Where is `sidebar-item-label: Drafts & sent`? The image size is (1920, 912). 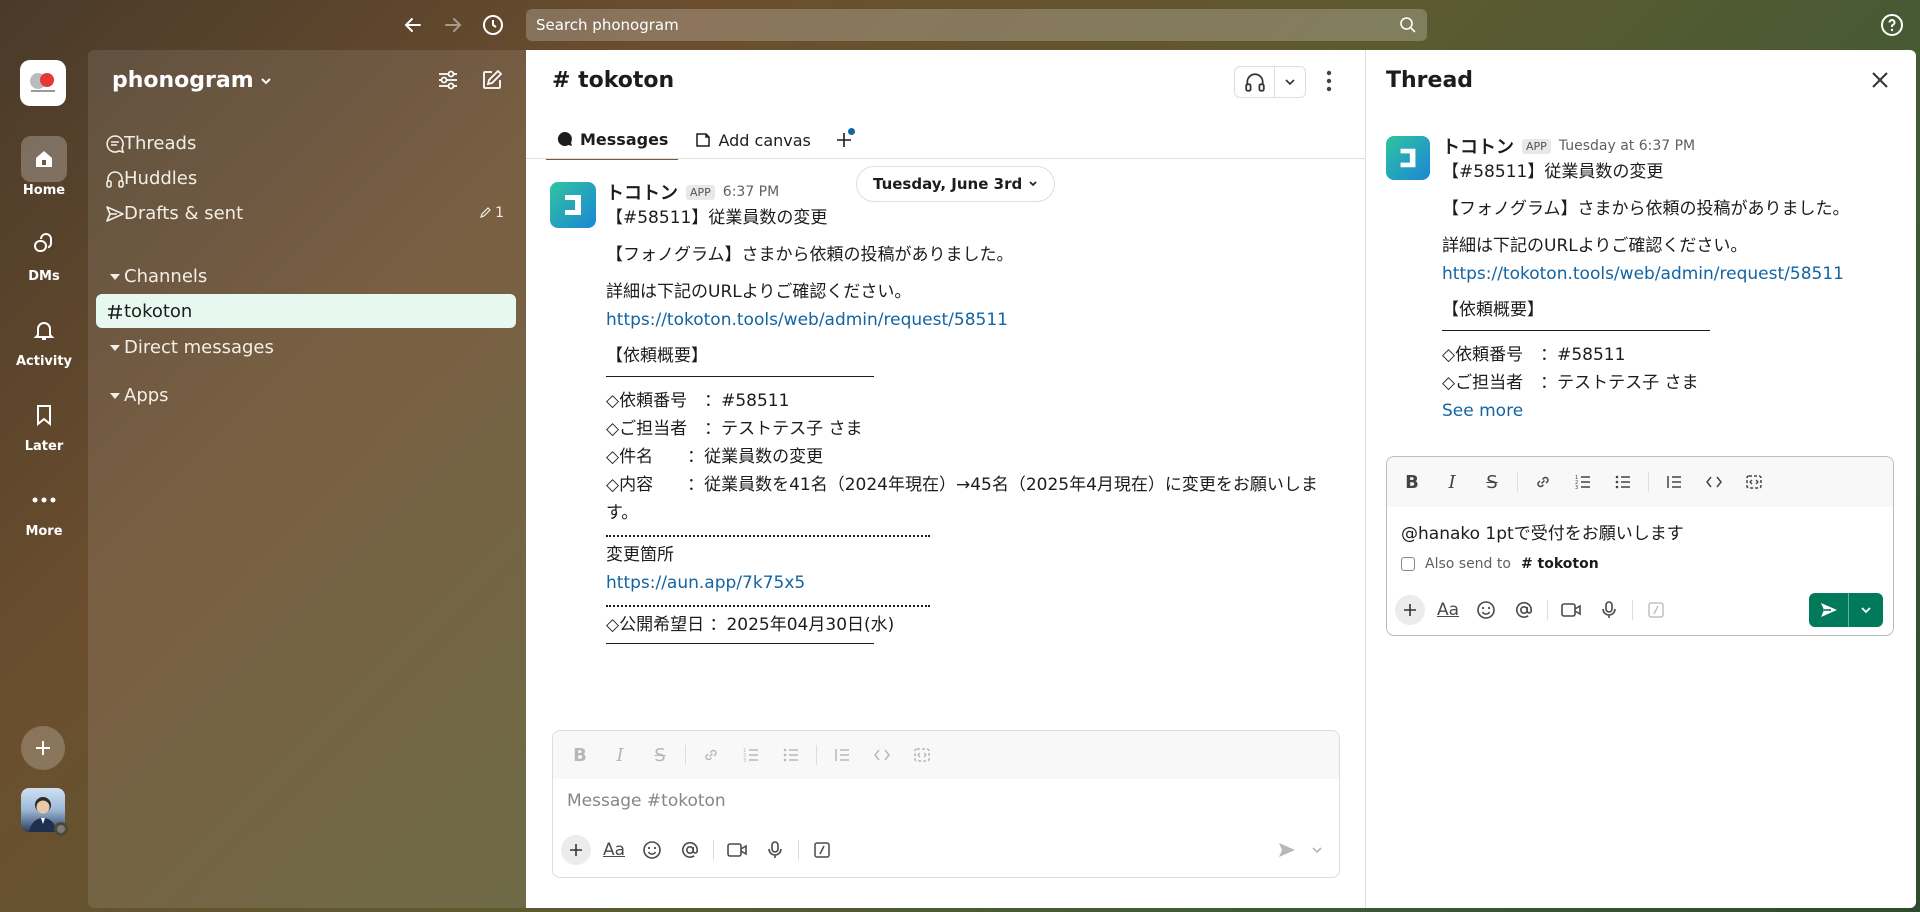
sidebar-item-label: Drafts & sent is located at coordinates (184, 213).